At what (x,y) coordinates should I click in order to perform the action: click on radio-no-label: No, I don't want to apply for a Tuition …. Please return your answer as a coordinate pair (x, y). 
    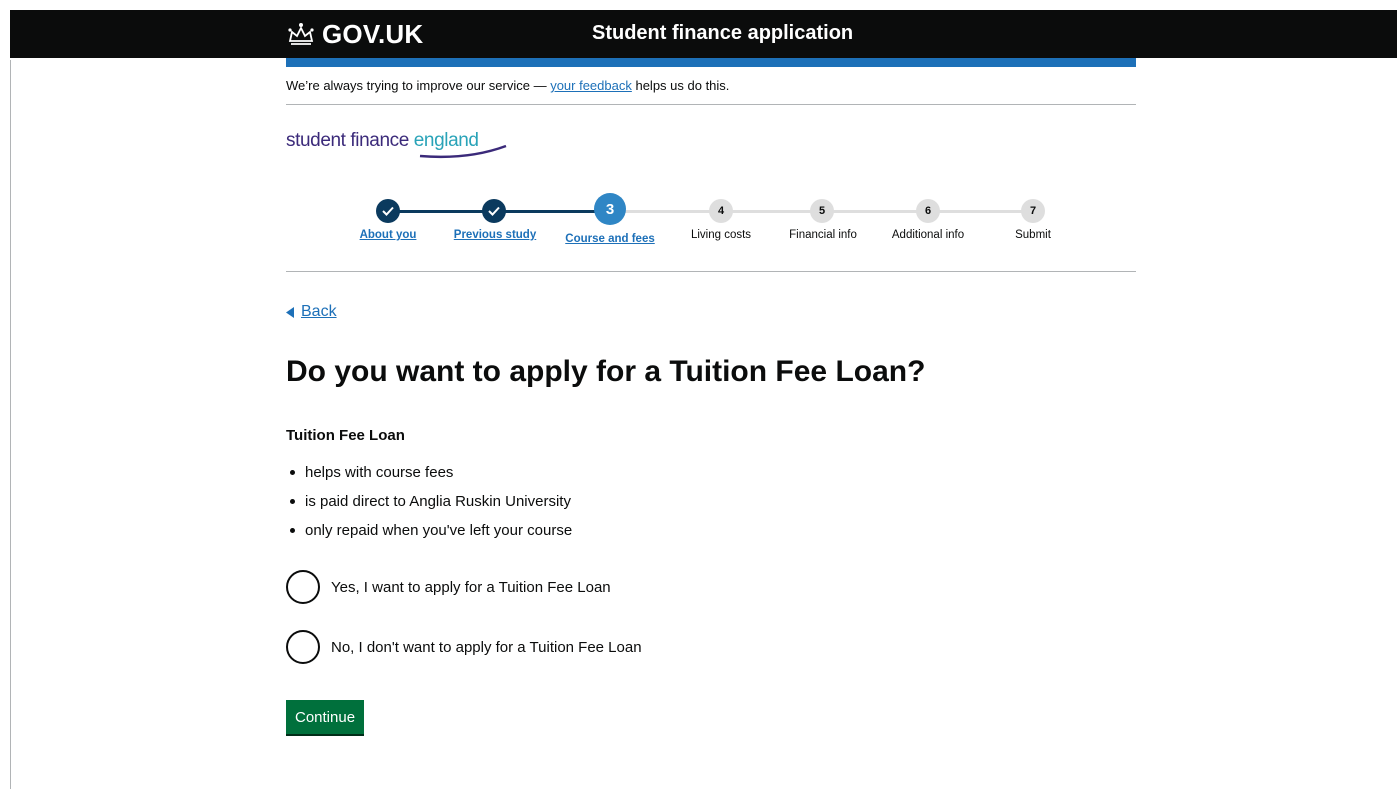
    Looking at the image, I should click on (486, 647).